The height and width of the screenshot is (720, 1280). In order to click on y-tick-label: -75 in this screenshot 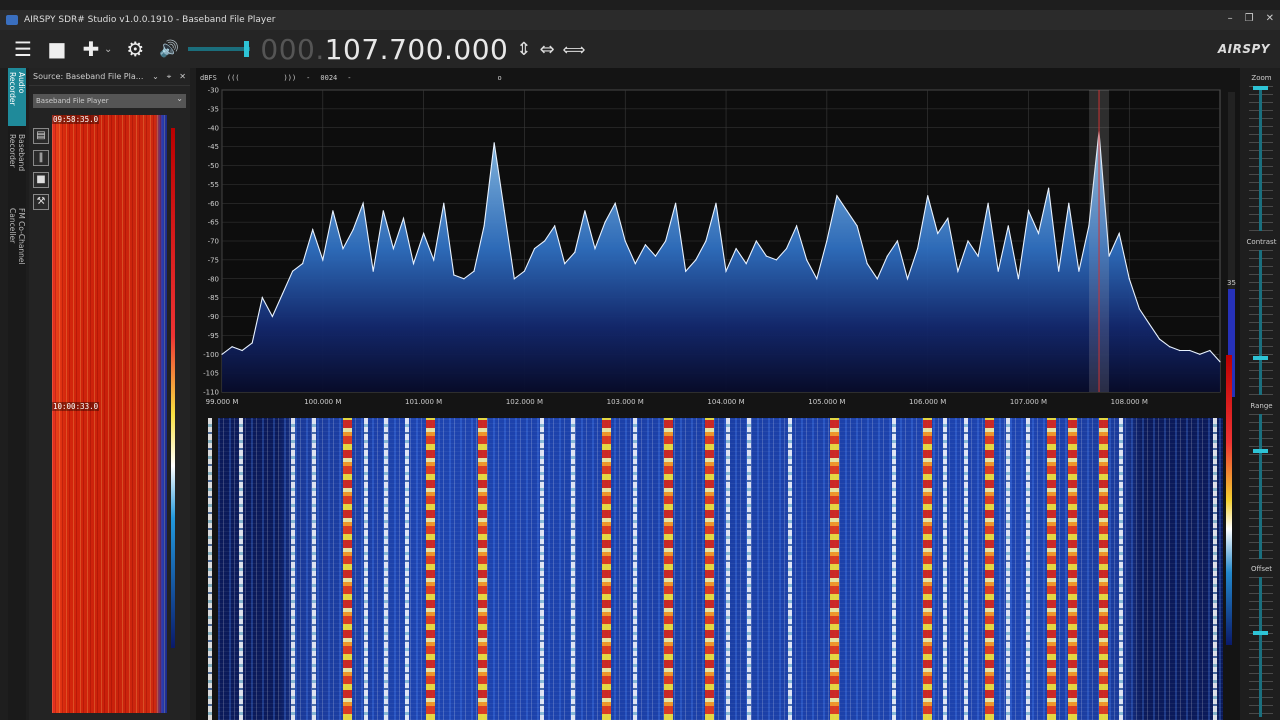, I will do `click(213, 260)`.